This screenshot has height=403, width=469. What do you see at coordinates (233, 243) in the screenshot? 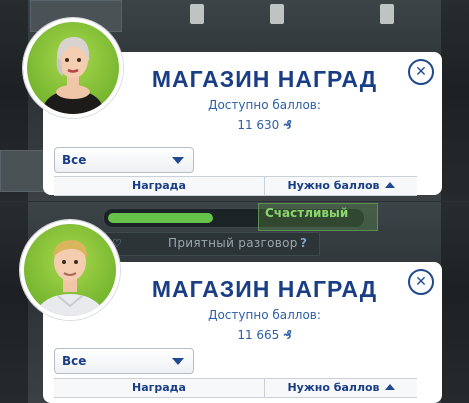
I see `interaction-label: Приятный разговор` at bounding box center [233, 243].